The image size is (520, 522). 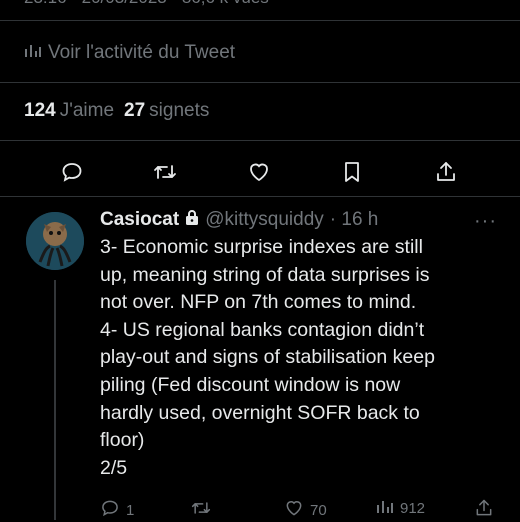 I want to click on like-count: 70, so click(x=318, y=510).